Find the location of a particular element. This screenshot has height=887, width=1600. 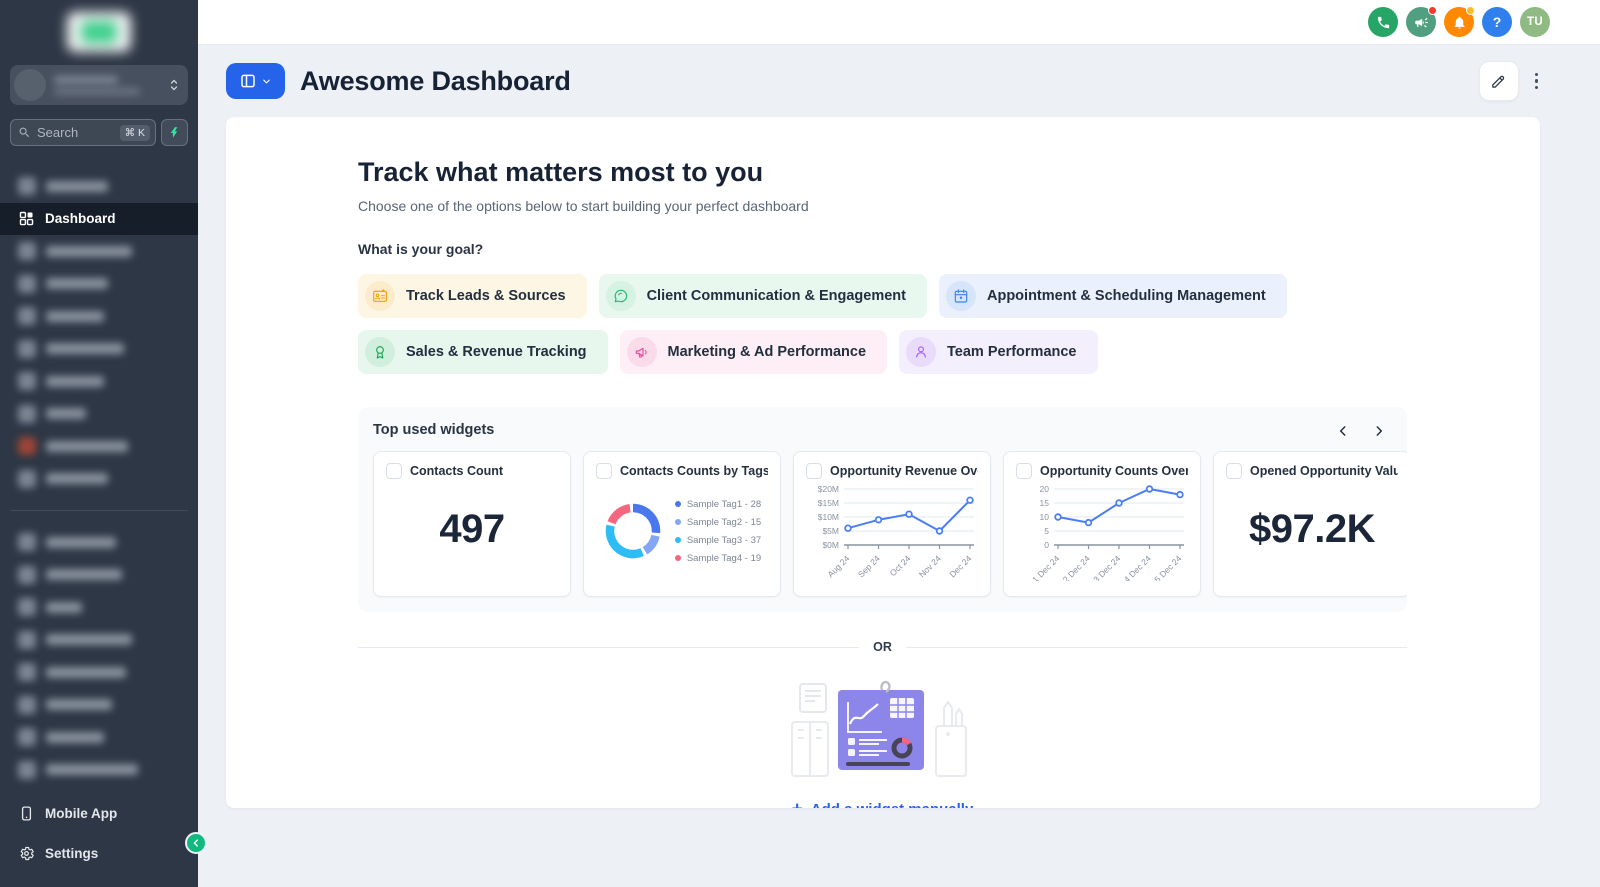

goal-chip-client-communication-engagement: Client Communication & Engagement is located at coordinates (762, 296).